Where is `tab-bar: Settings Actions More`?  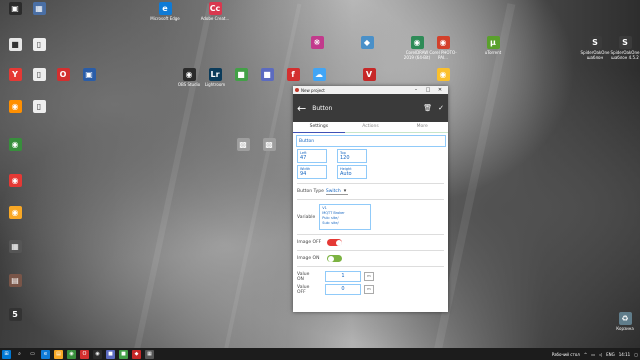
tab-bar: Settings Actions More is located at coordinates (370, 127).